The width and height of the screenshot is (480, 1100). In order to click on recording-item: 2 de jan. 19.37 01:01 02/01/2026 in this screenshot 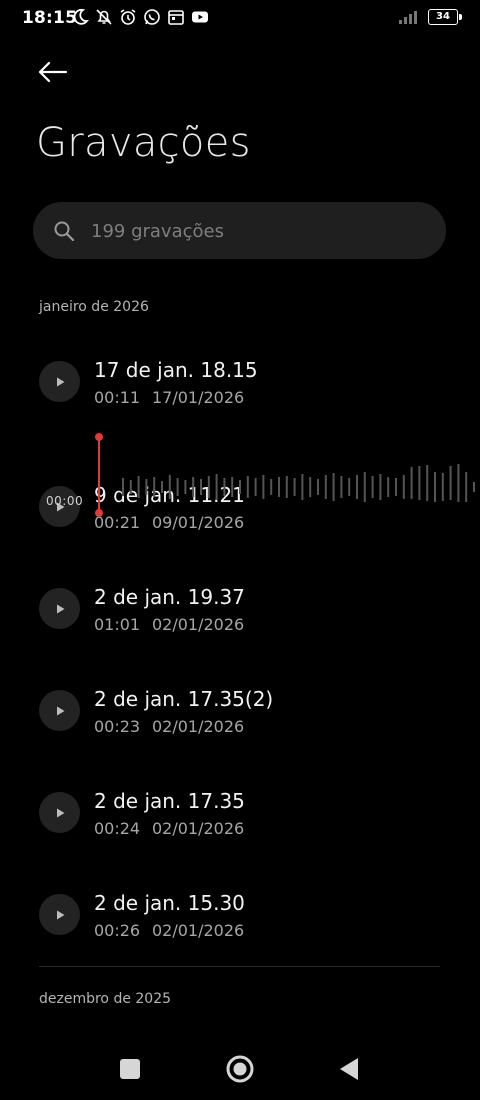, I will do `click(240, 608)`.